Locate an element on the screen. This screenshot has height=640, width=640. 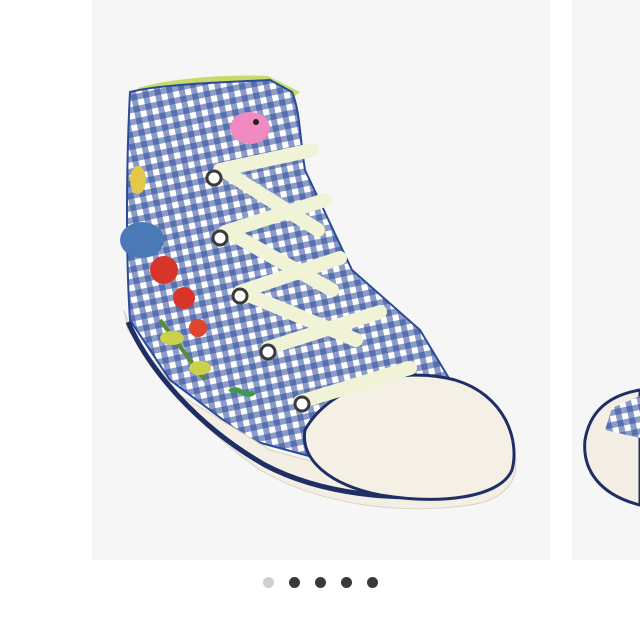
red-flower-patch is located at coordinates (164, 270).